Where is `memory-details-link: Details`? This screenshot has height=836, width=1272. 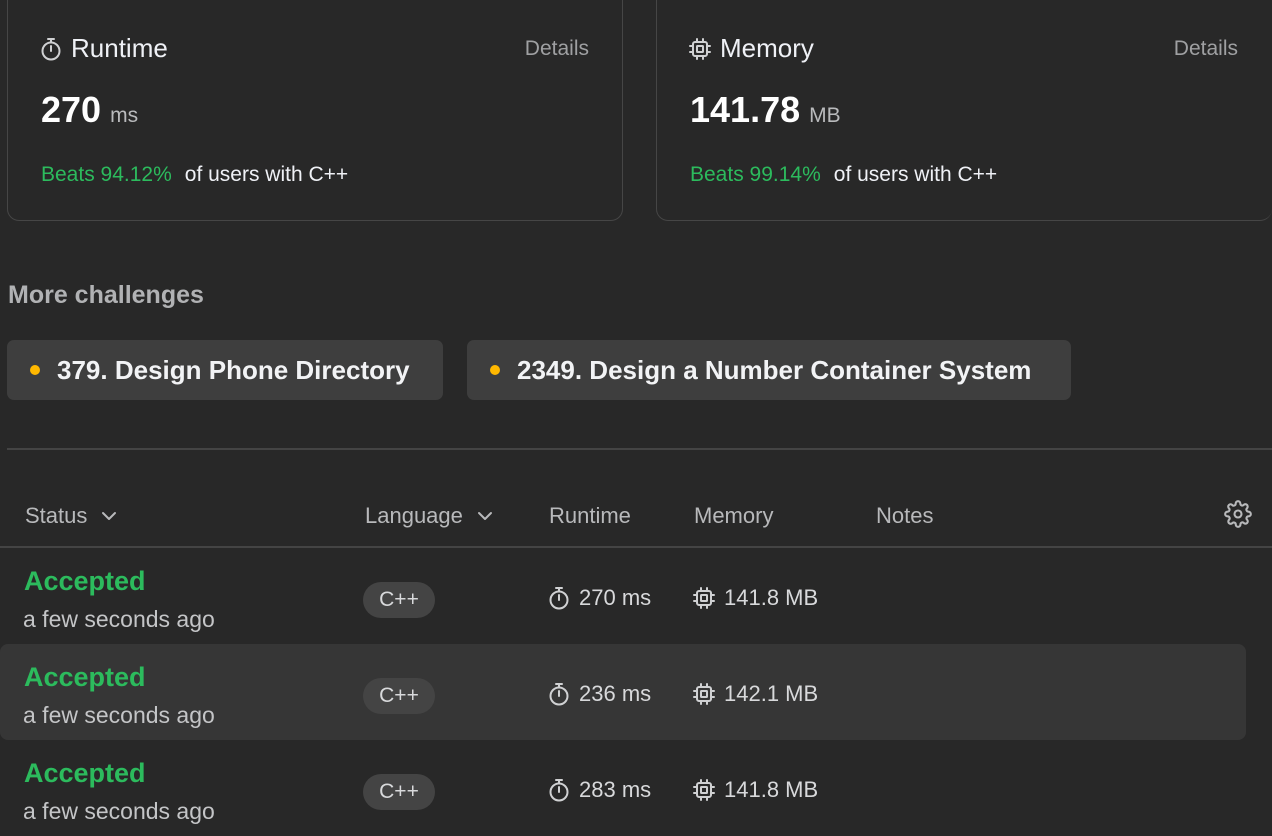
memory-details-link: Details is located at coordinates (1206, 49).